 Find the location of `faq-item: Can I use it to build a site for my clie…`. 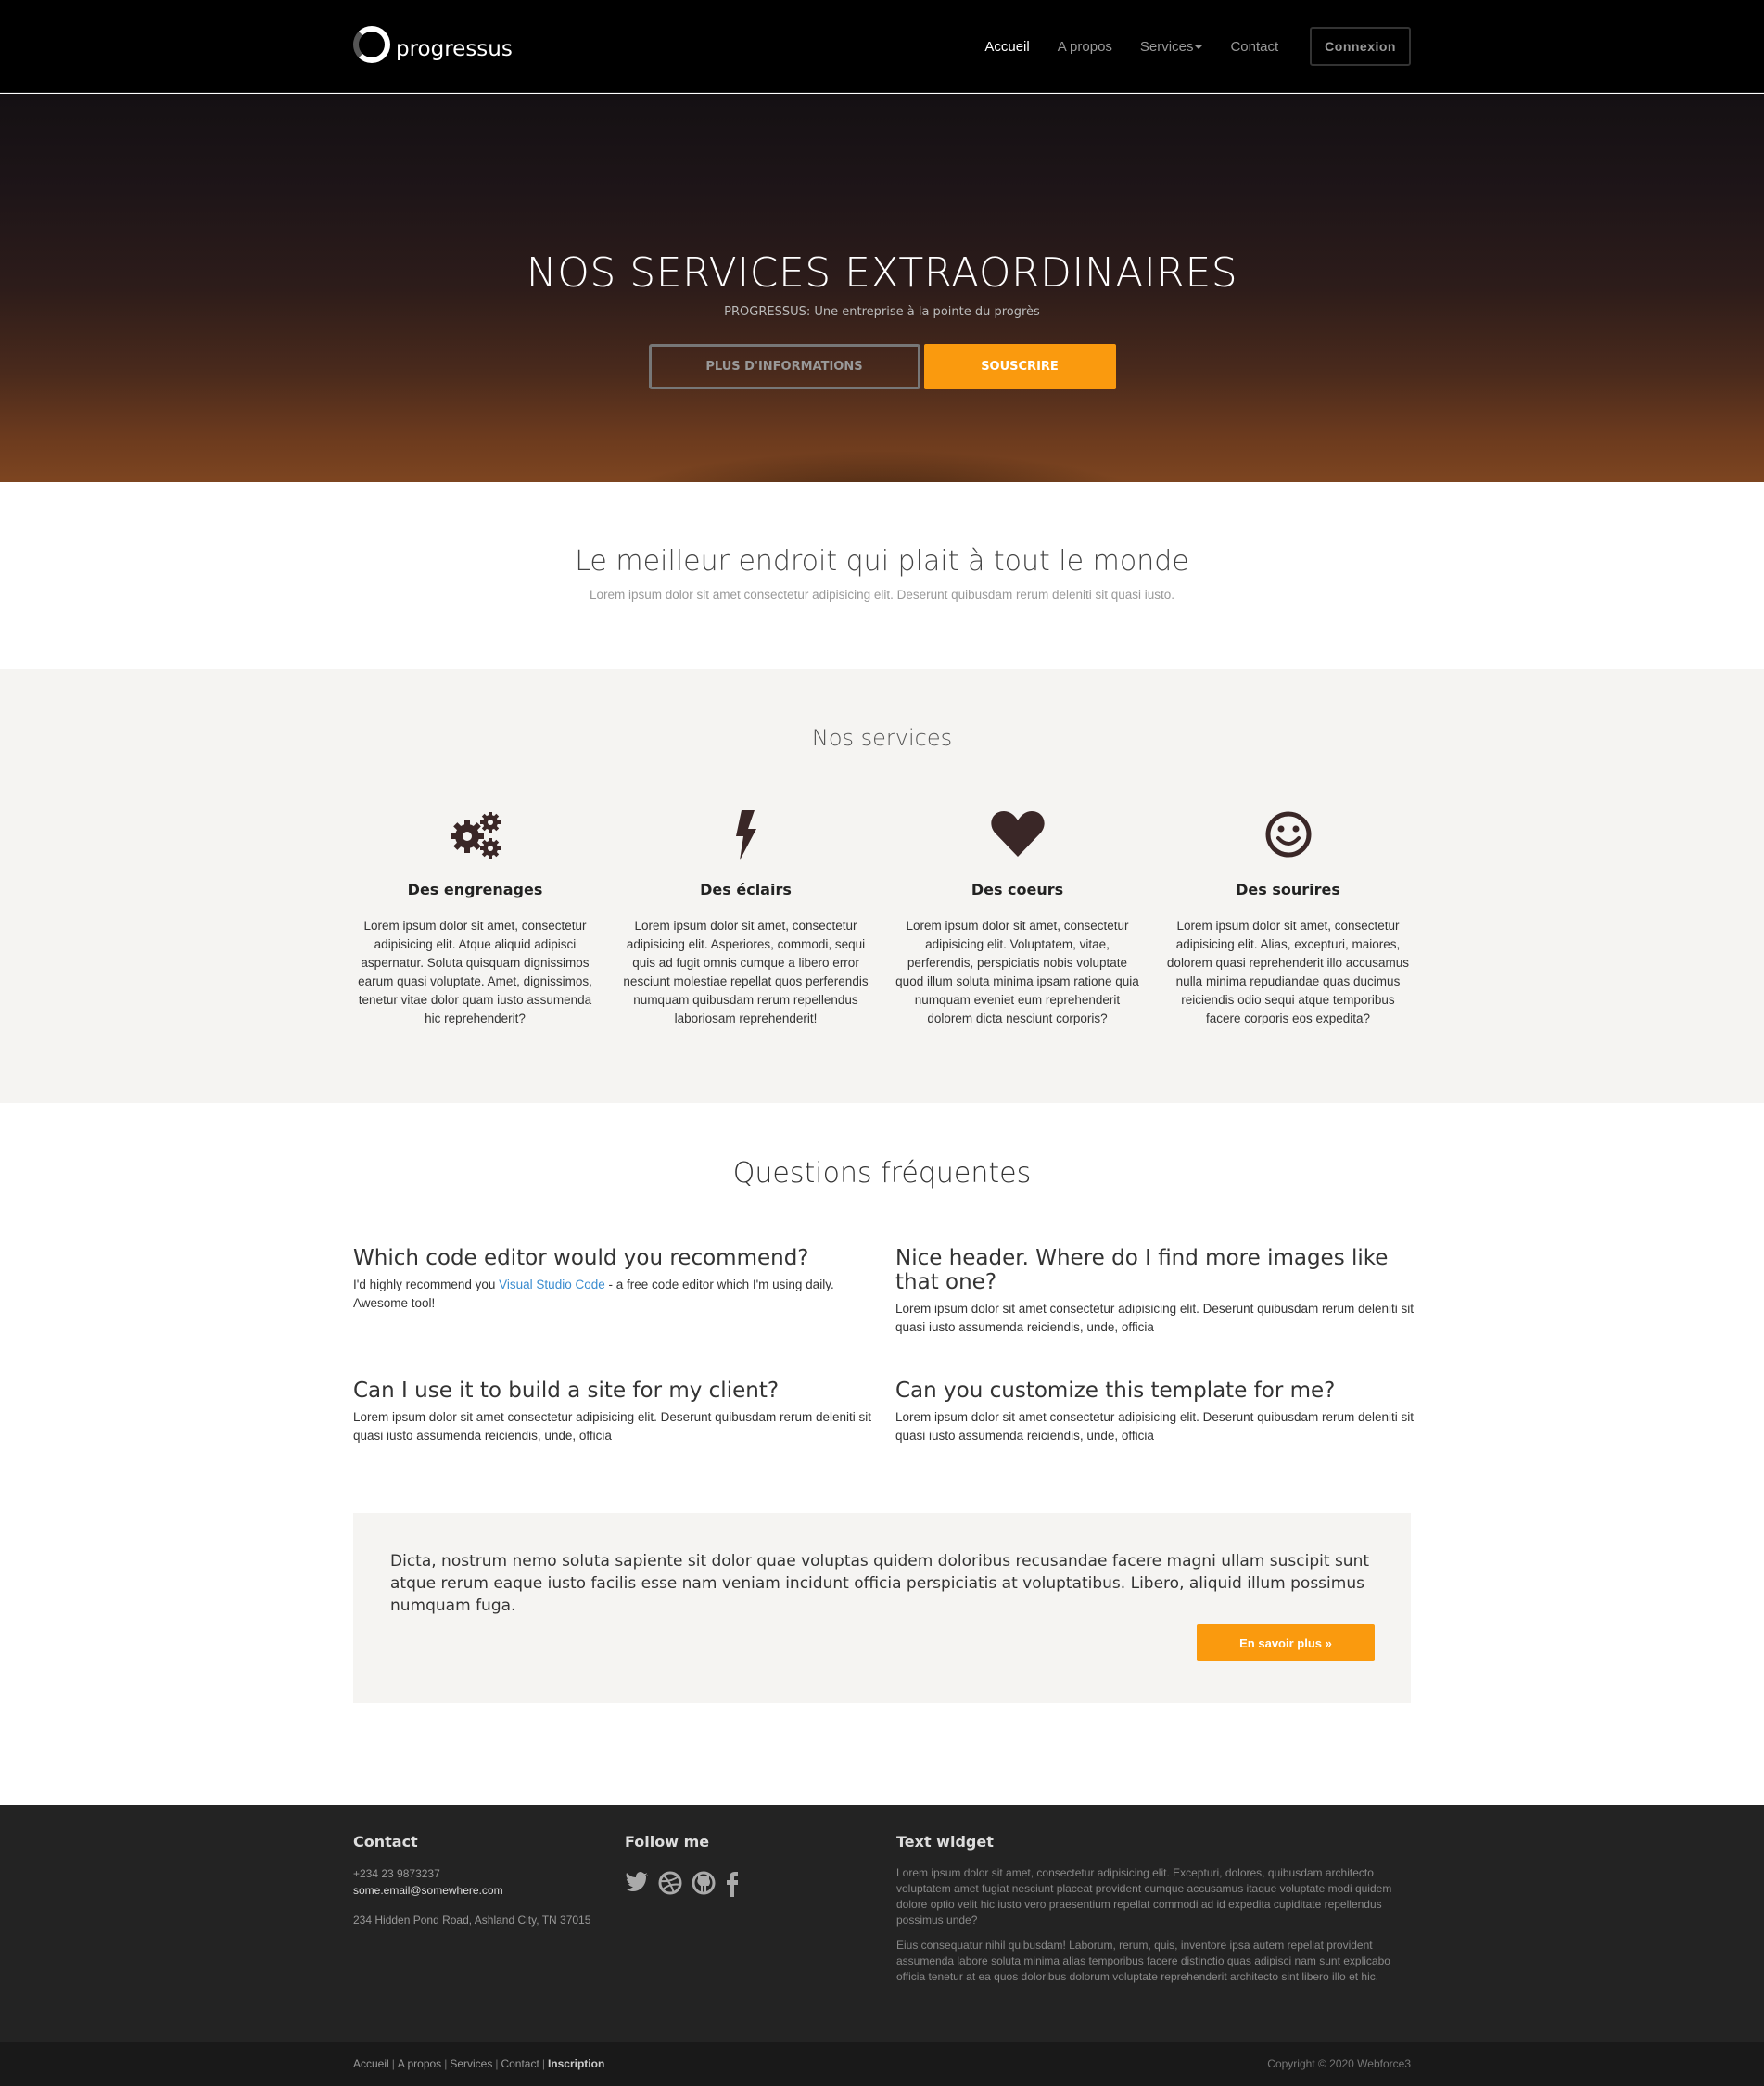

faq-item: Can I use it to build a site for my clie… is located at coordinates (612, 1412).